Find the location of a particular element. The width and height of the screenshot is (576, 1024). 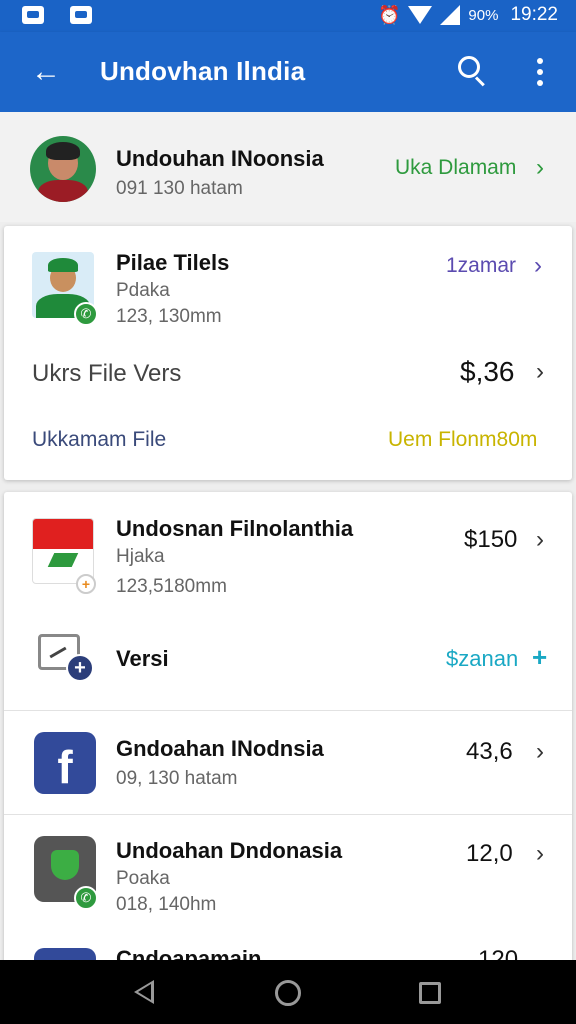

page-title: Undovhan Ilndia is located at coordinates (203, 71).